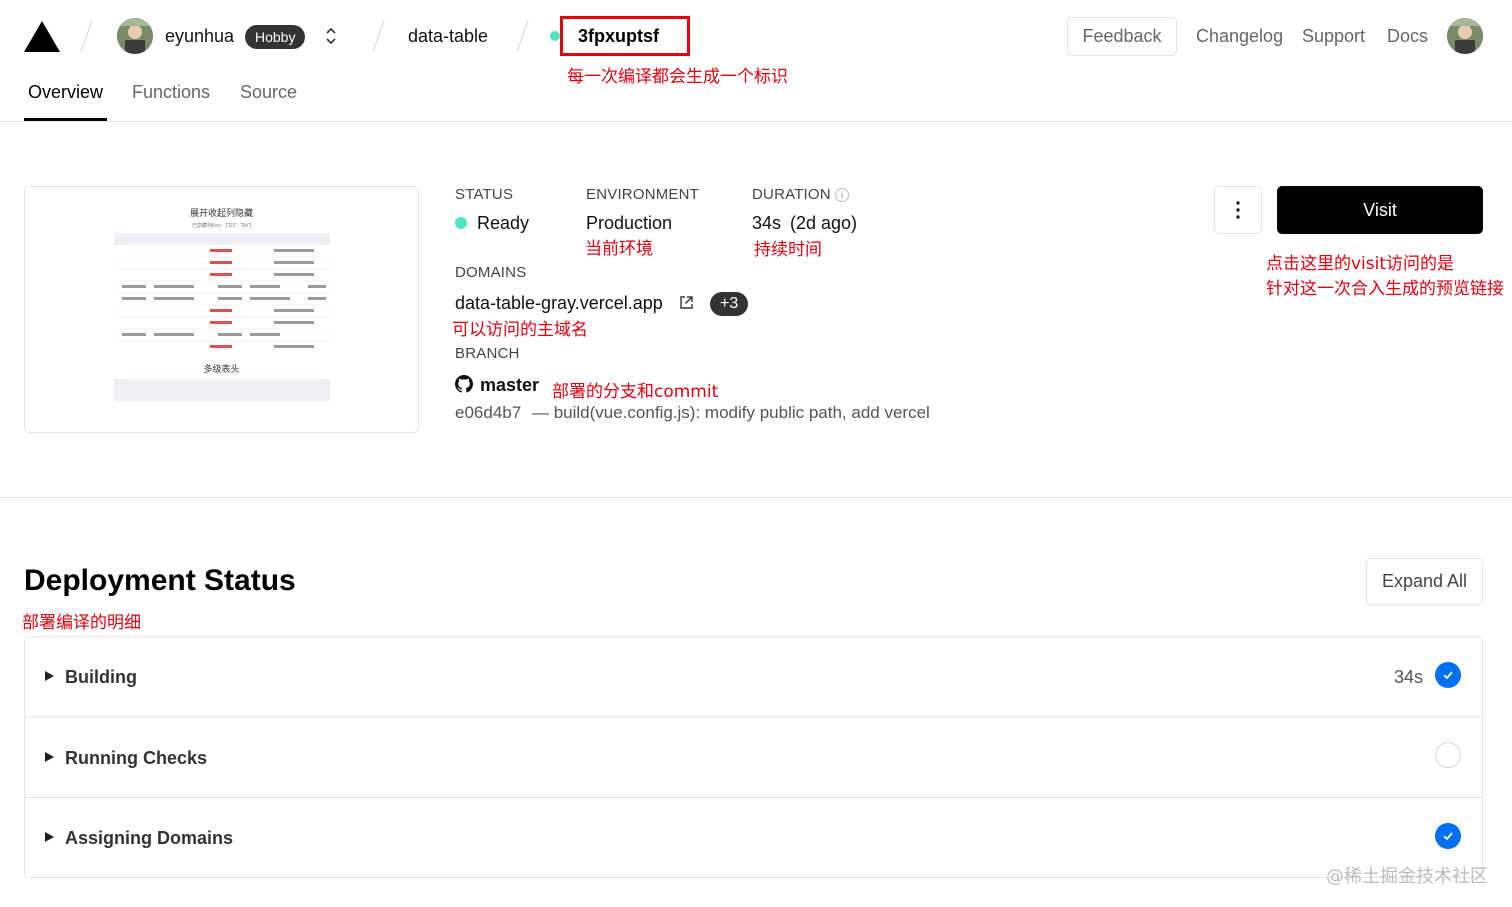  Describe the element at coordinates (753, 838) in the screenshot. I see `status-row-assigning-domains: Assigning Domains` at that location.